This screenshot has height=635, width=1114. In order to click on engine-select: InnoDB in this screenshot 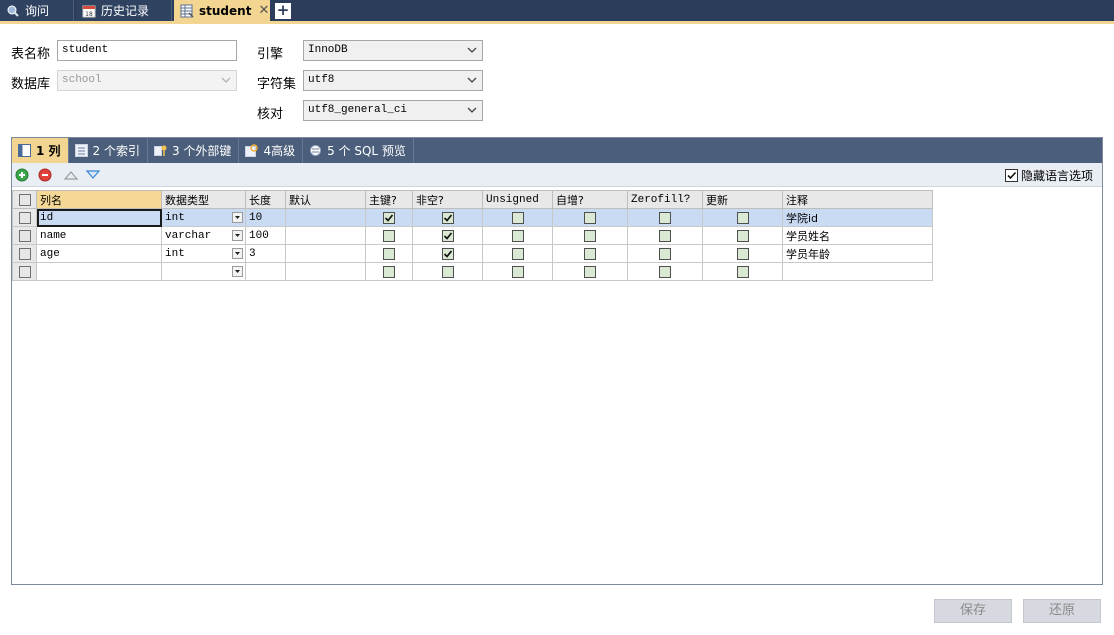, I will do `click(393, 50)`.